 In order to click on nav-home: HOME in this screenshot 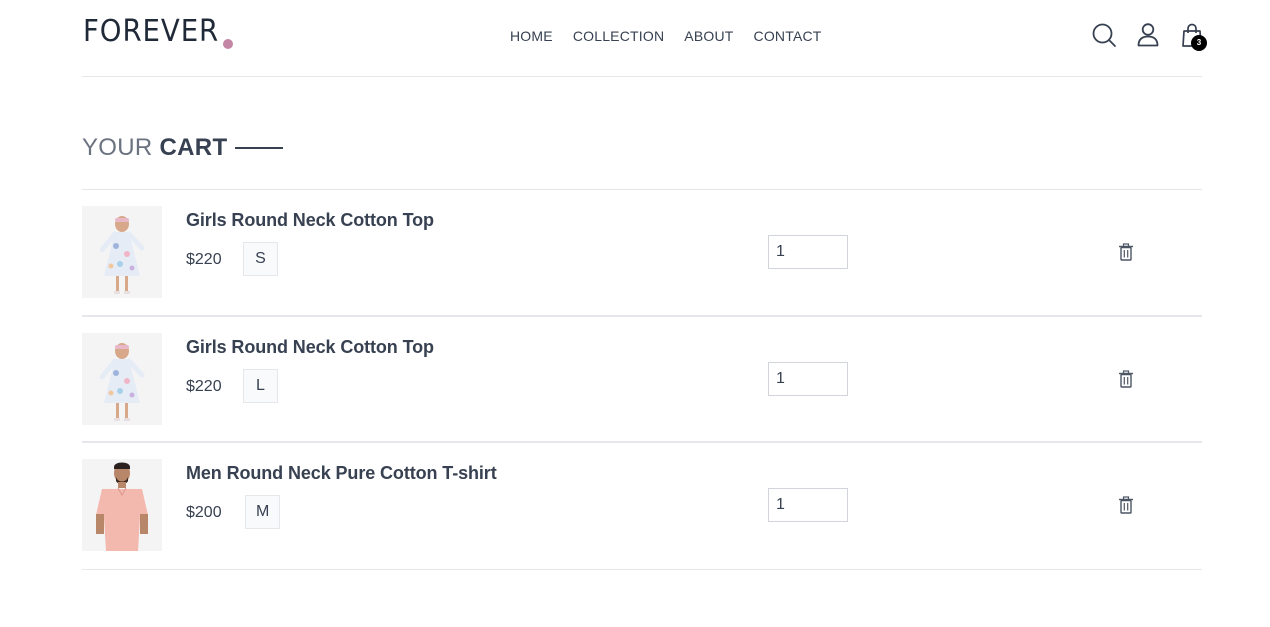, I will do `click(531, 36)`.